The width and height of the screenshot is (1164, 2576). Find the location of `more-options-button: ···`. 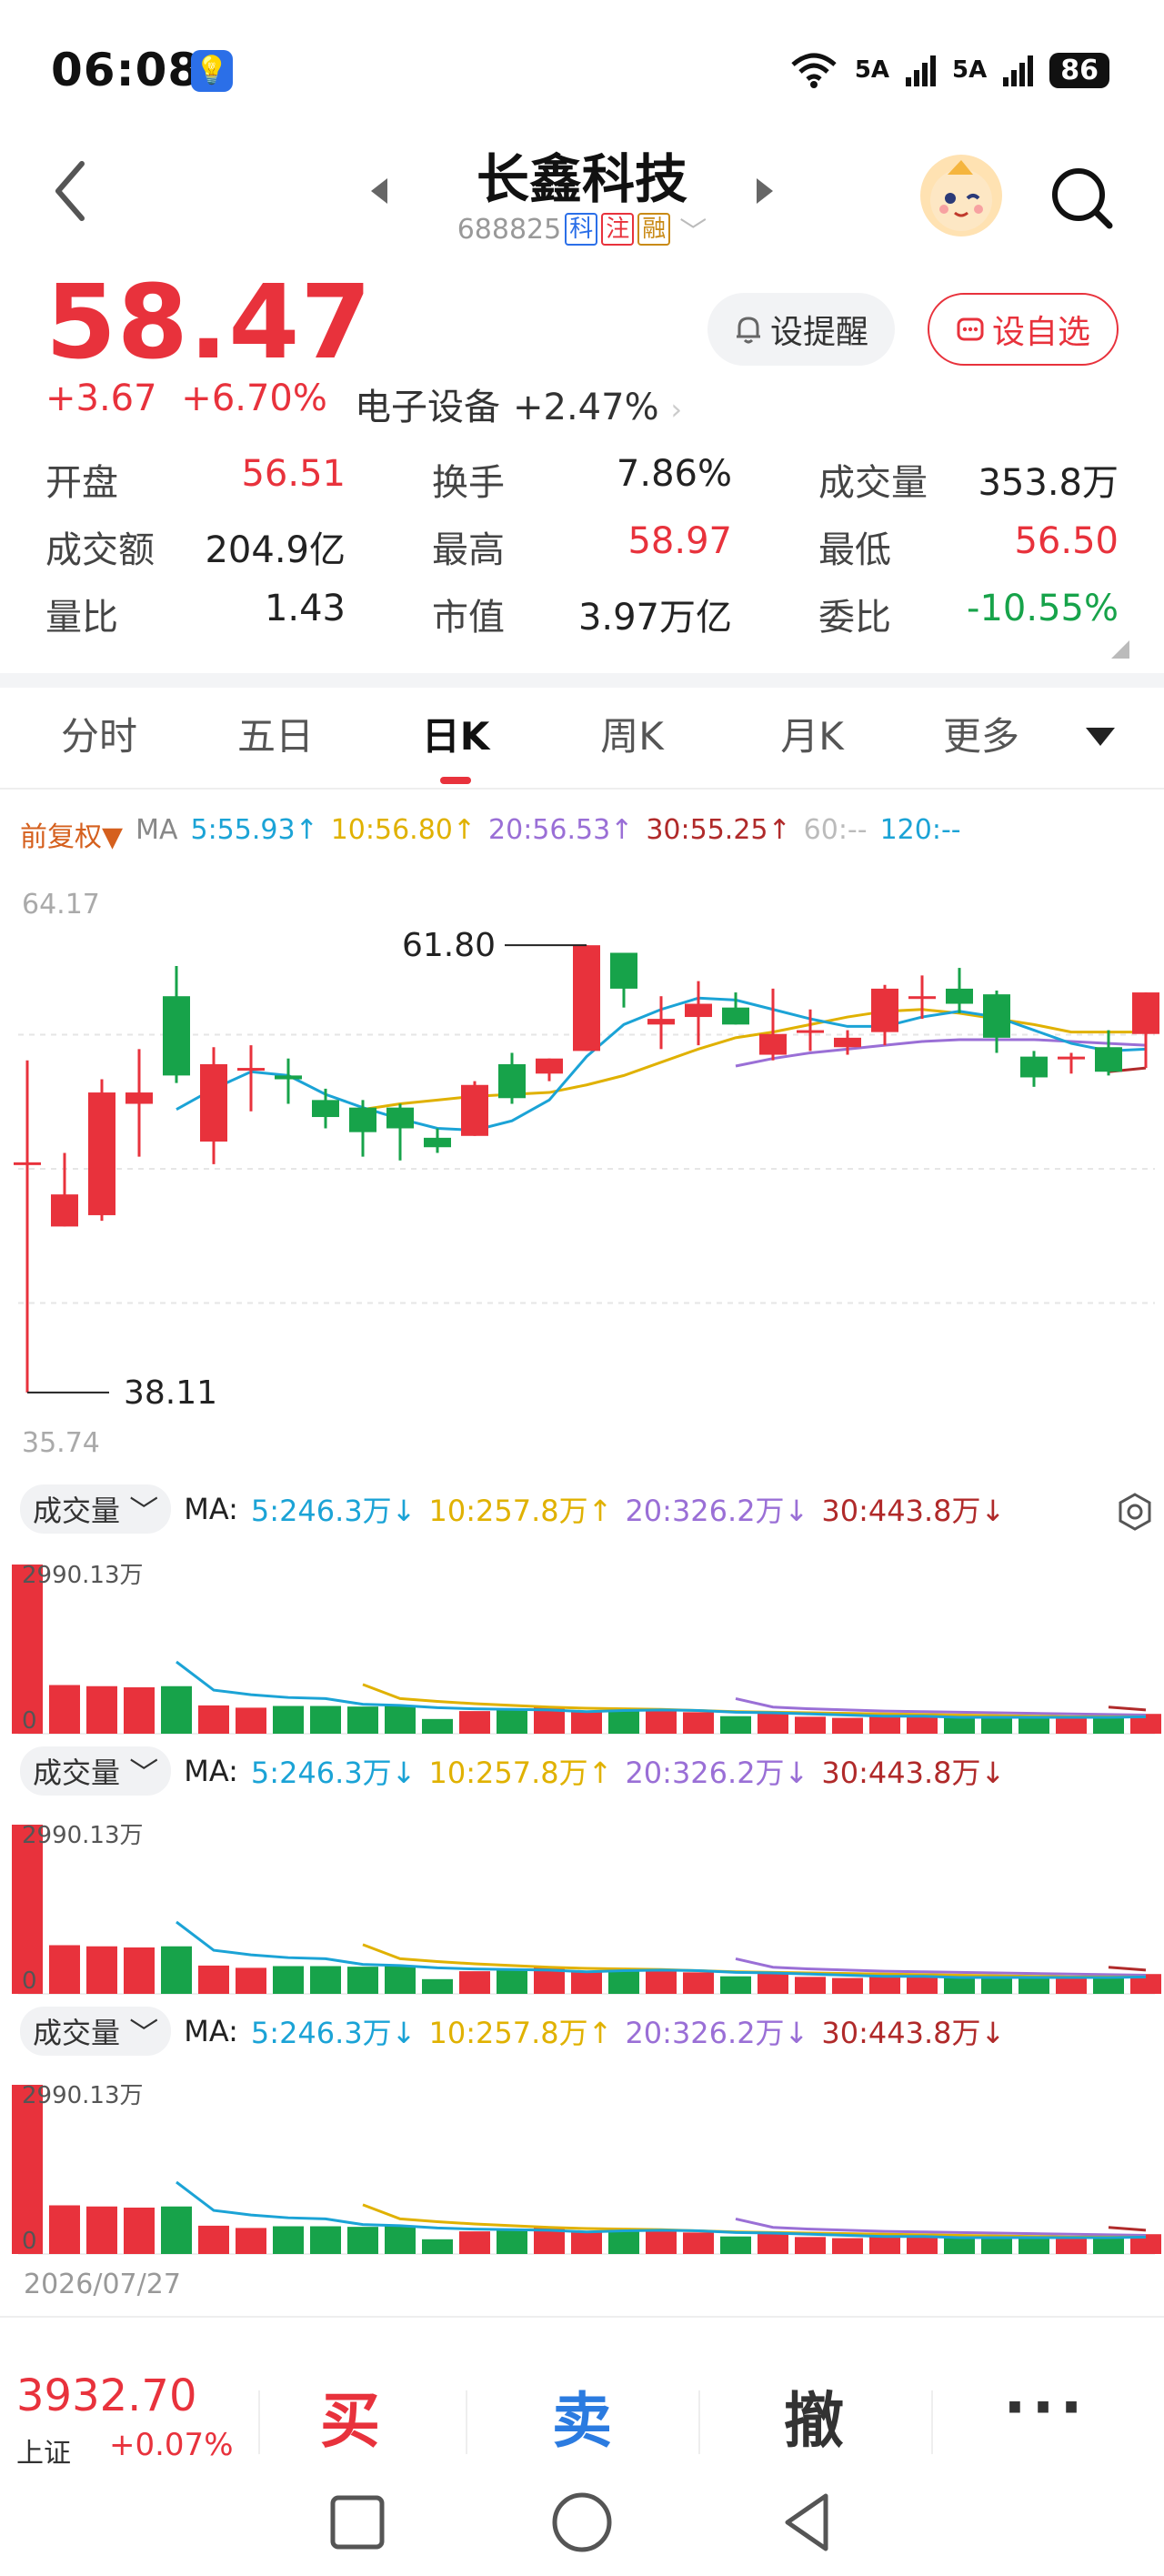

more-options-button: ··· is located at coordinates (1046, 2407).